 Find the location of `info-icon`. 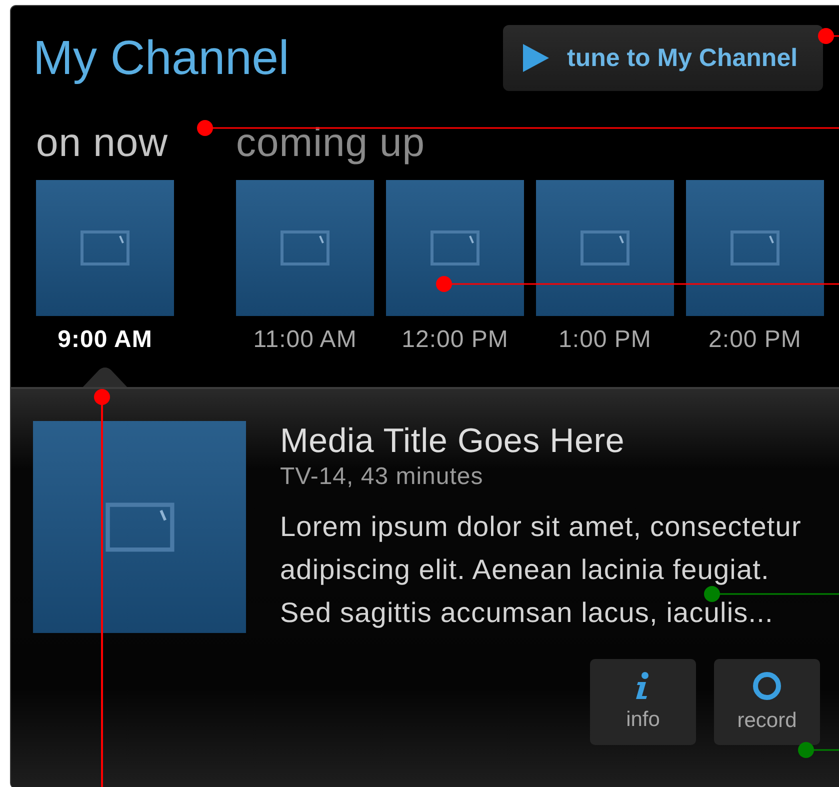

info-icon is located at coordinates (643, 686).